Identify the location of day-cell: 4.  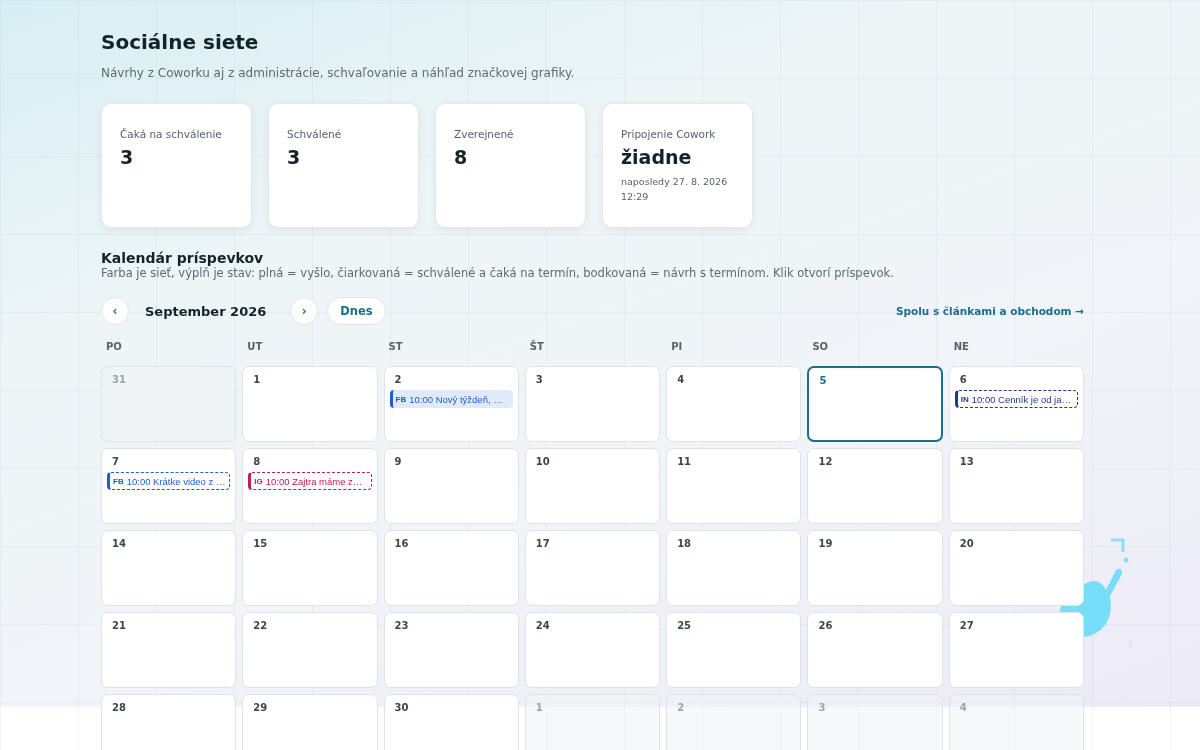
(734, 404).